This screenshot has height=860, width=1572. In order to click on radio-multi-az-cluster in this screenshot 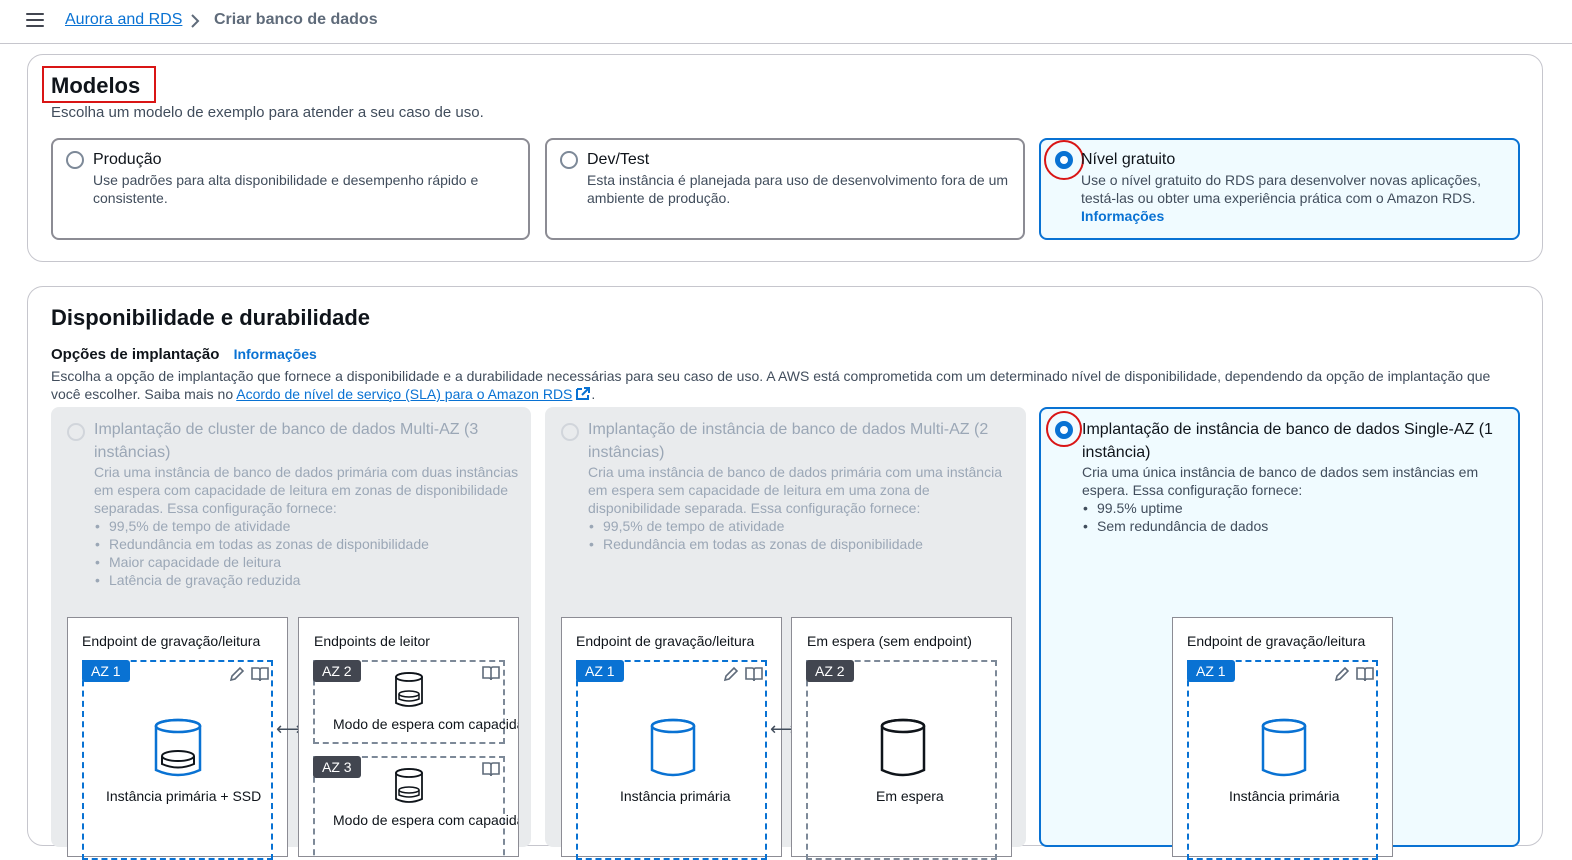, I will do `click(76, 432)`.